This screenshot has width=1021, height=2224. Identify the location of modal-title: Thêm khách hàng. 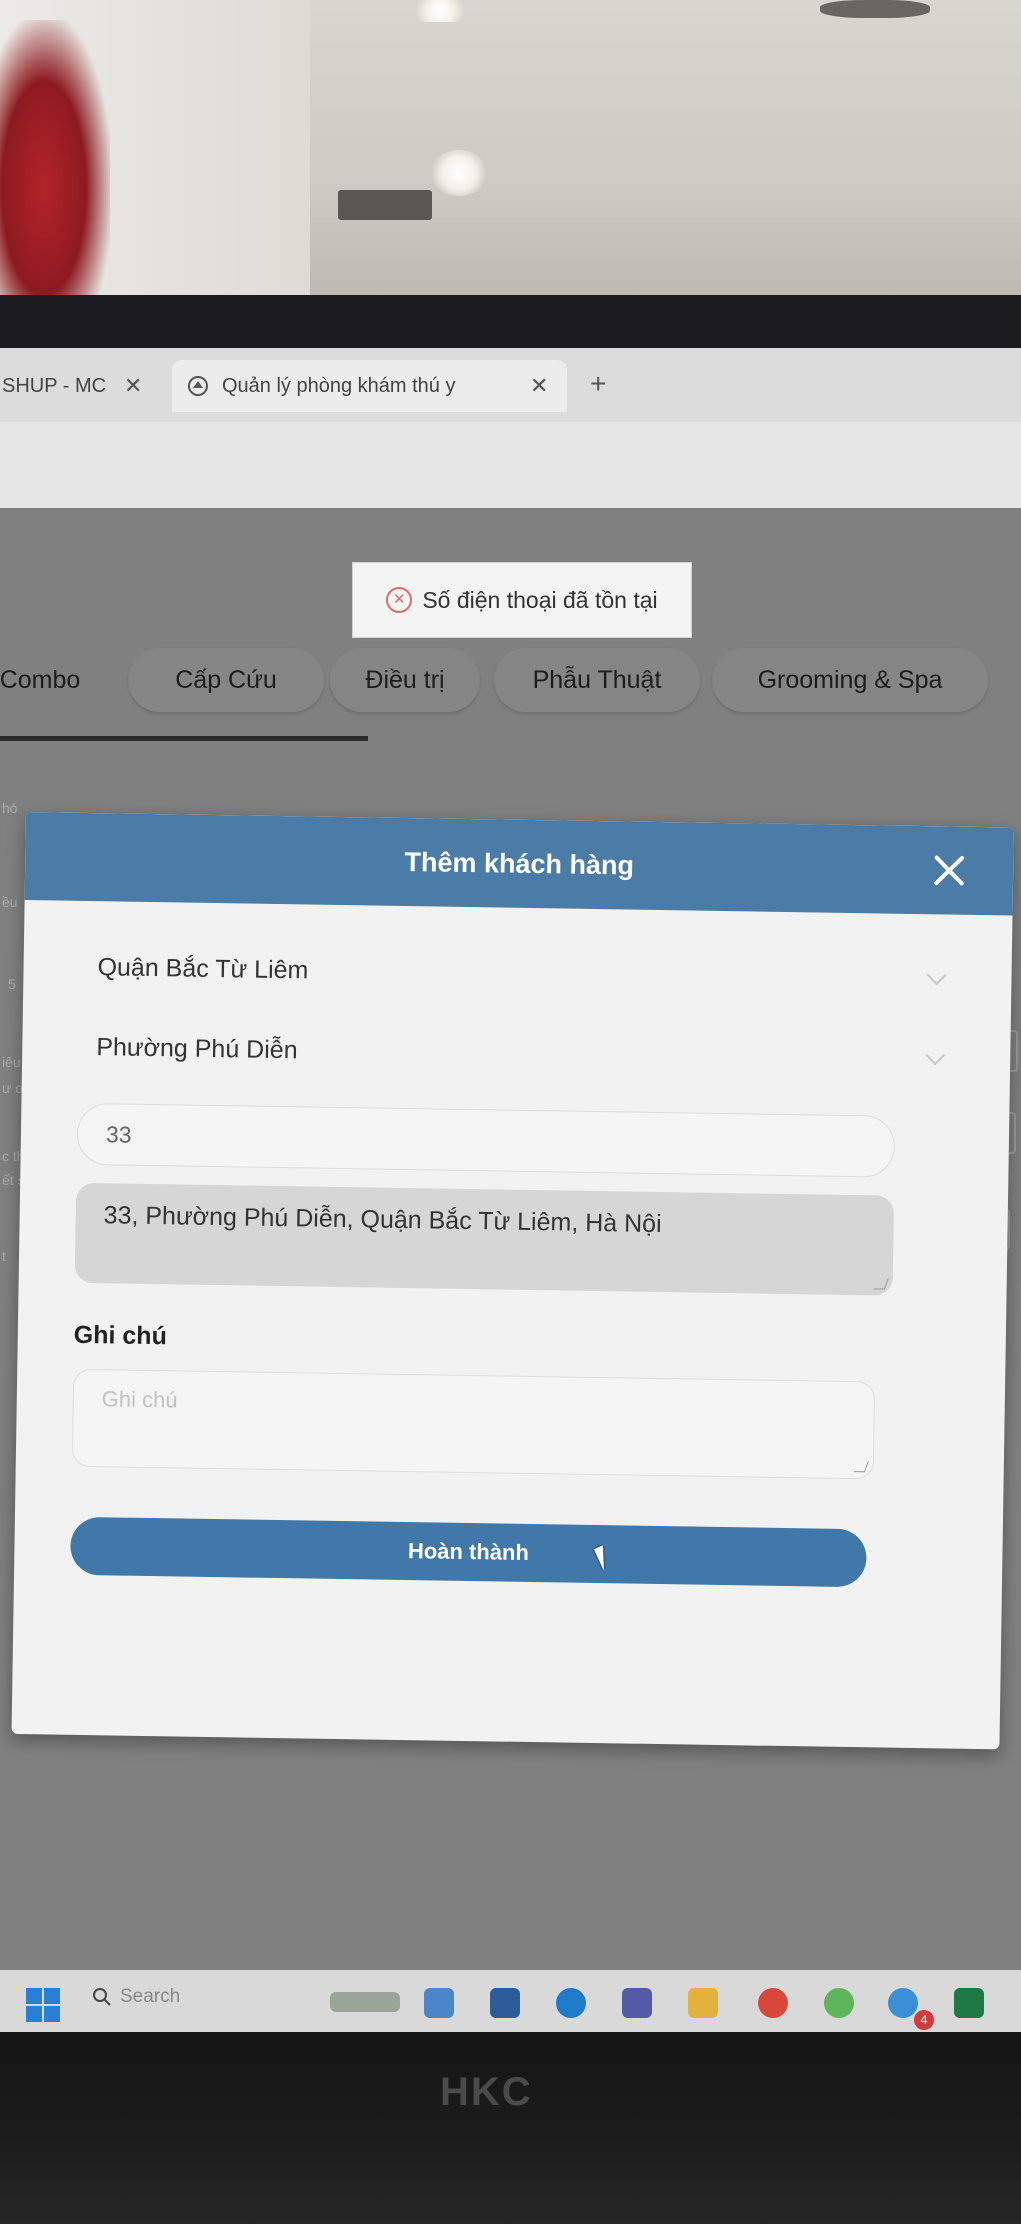
(519, 863).